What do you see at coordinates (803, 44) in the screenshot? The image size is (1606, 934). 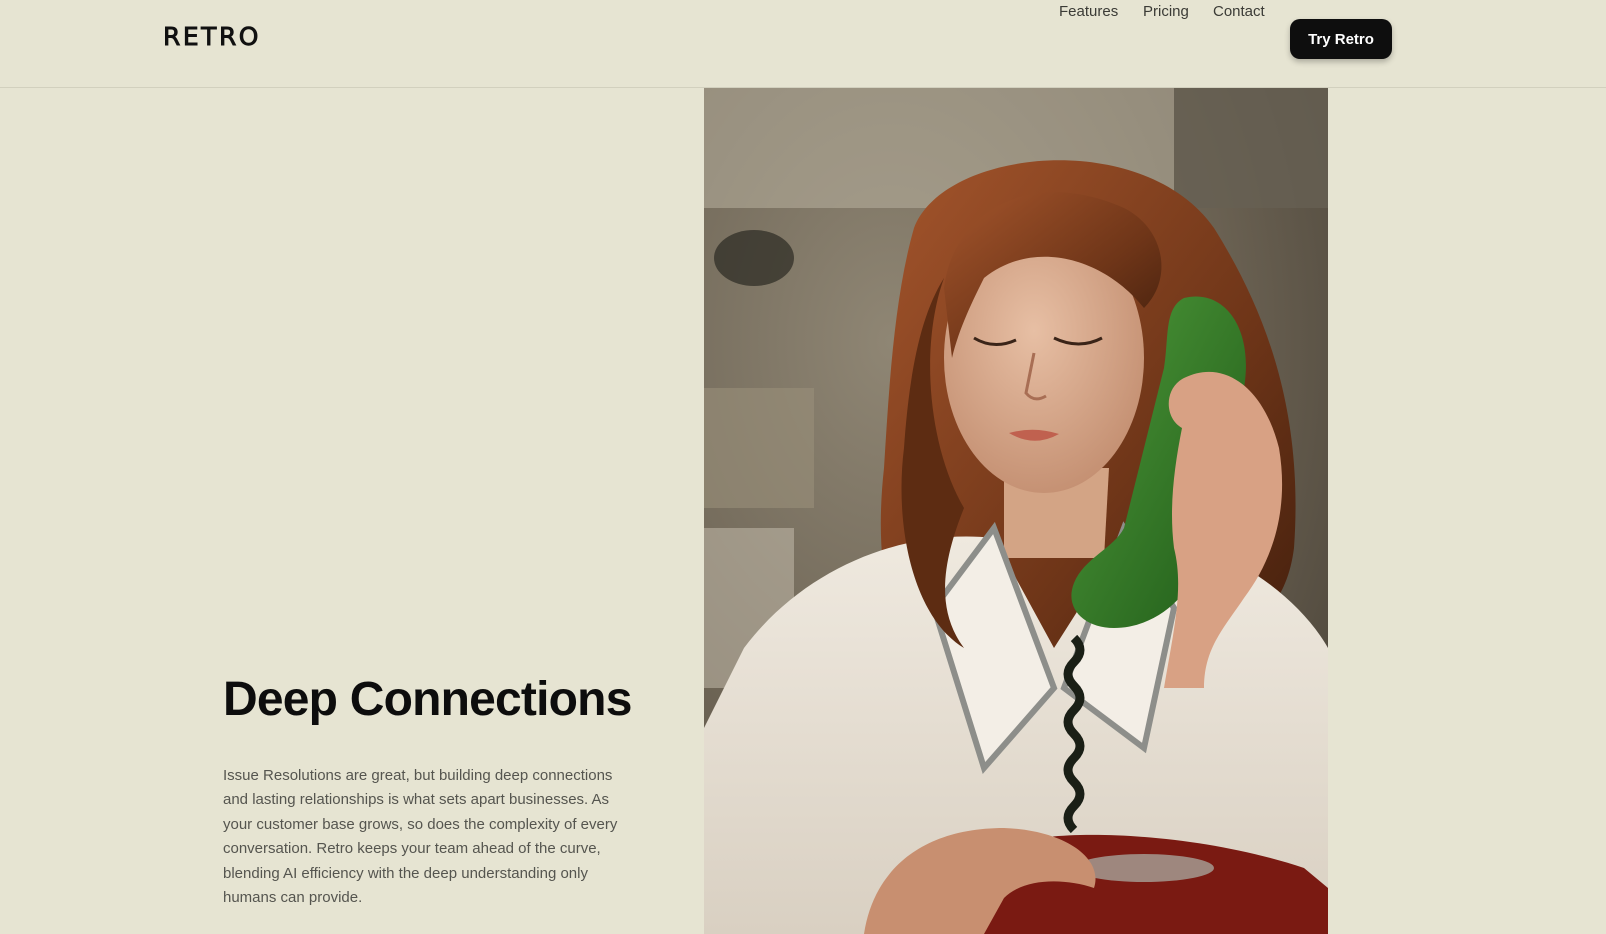 I see `site-header: RETRO Features Pricing Contact Try Retro` at bounding box center [803, 44].